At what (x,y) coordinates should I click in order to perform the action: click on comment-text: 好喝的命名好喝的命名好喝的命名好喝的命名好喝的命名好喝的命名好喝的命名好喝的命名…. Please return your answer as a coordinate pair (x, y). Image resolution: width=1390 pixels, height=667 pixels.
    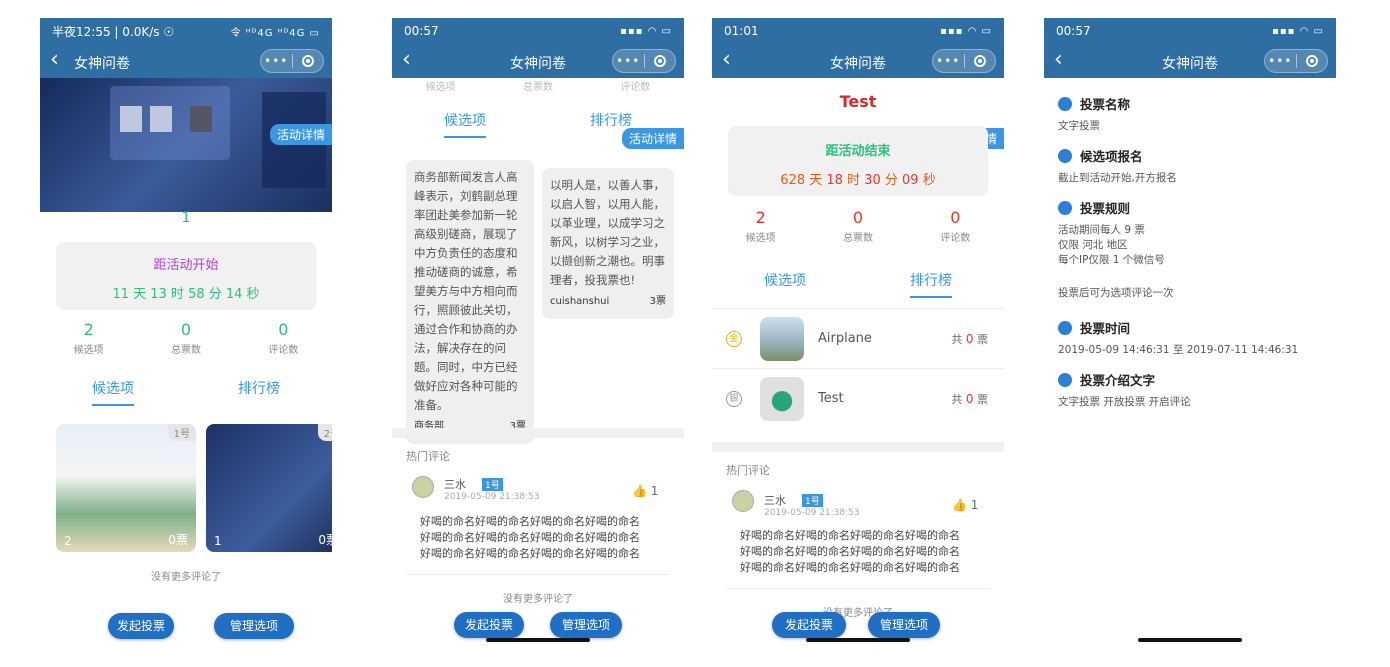
    Looking at the image, I should click on (530, 537).